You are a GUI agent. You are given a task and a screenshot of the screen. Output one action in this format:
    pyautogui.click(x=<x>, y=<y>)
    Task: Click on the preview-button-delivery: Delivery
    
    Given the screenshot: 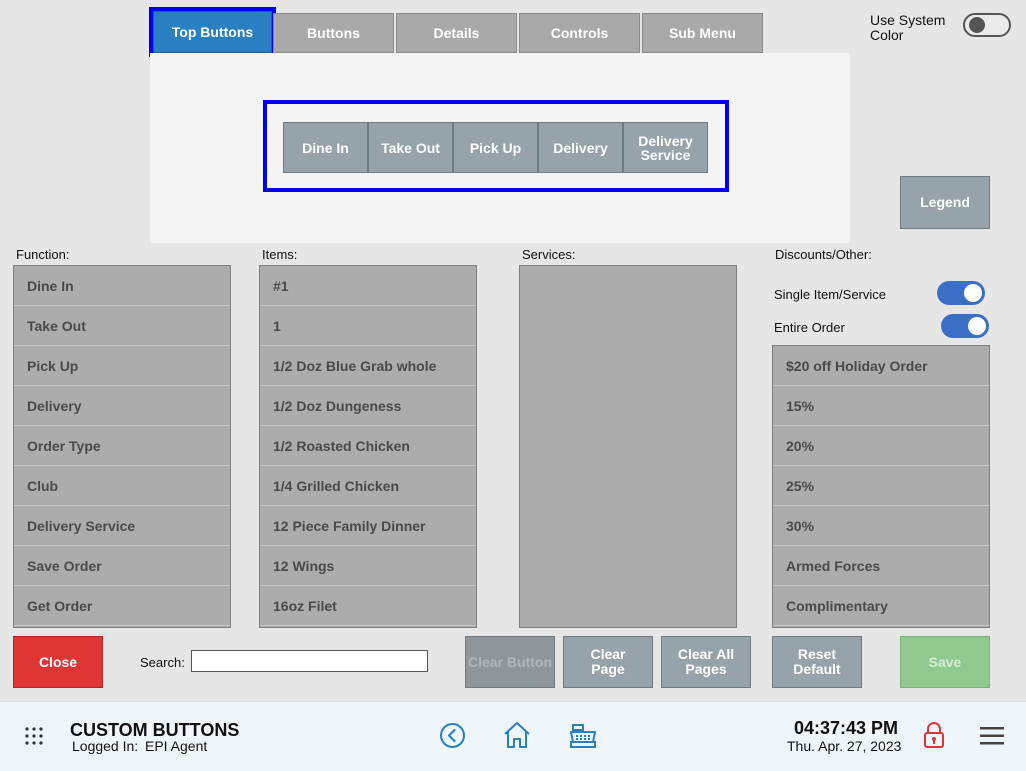 What is the action you would take?
    pyautogui.click(x=580, y=147)
    